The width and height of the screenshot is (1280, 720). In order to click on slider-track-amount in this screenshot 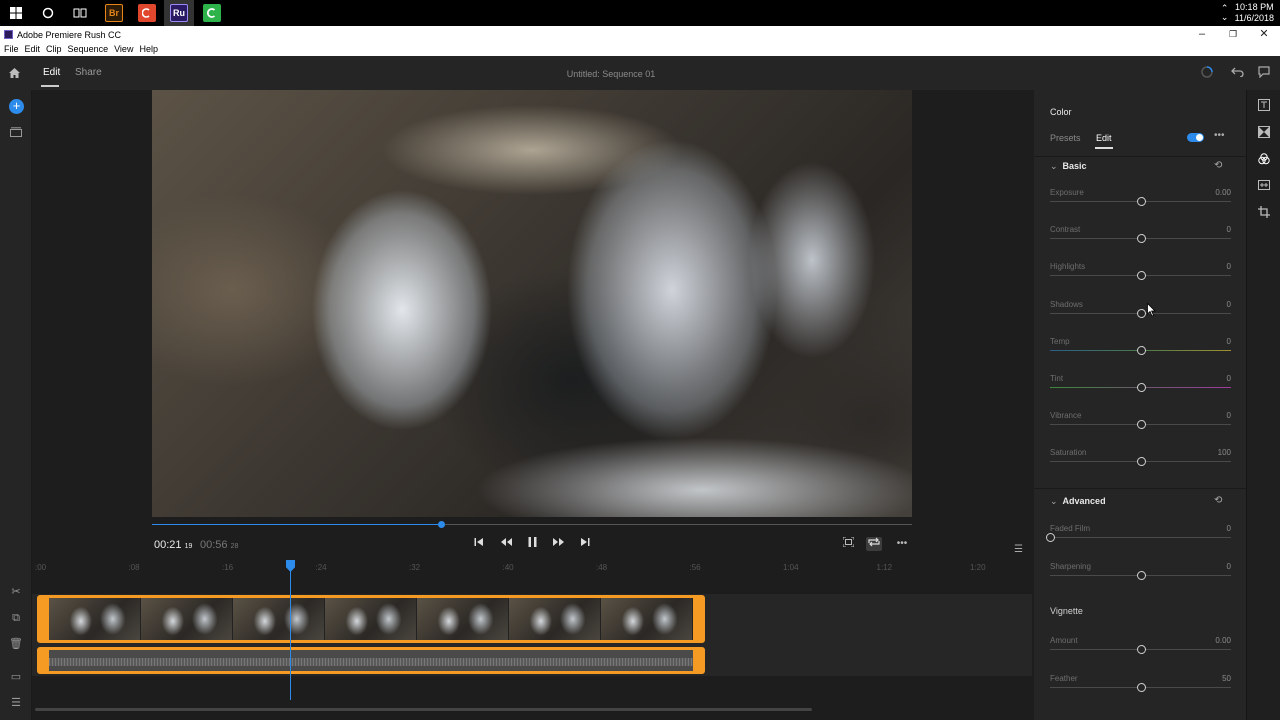, I will do `click(1140, 649)`.